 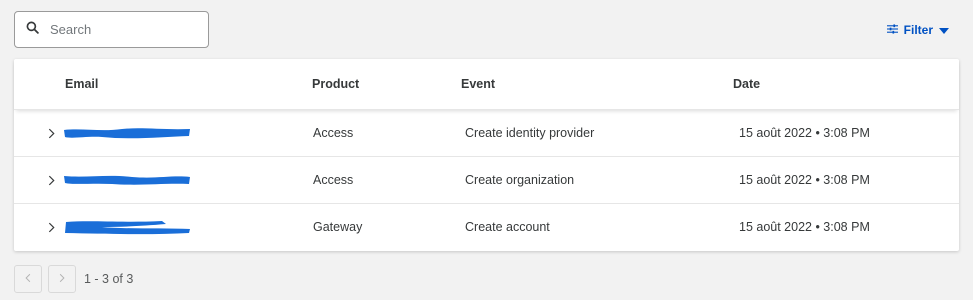 I want to click on event-cell: Create identity provider, so click(x=530, y=133).